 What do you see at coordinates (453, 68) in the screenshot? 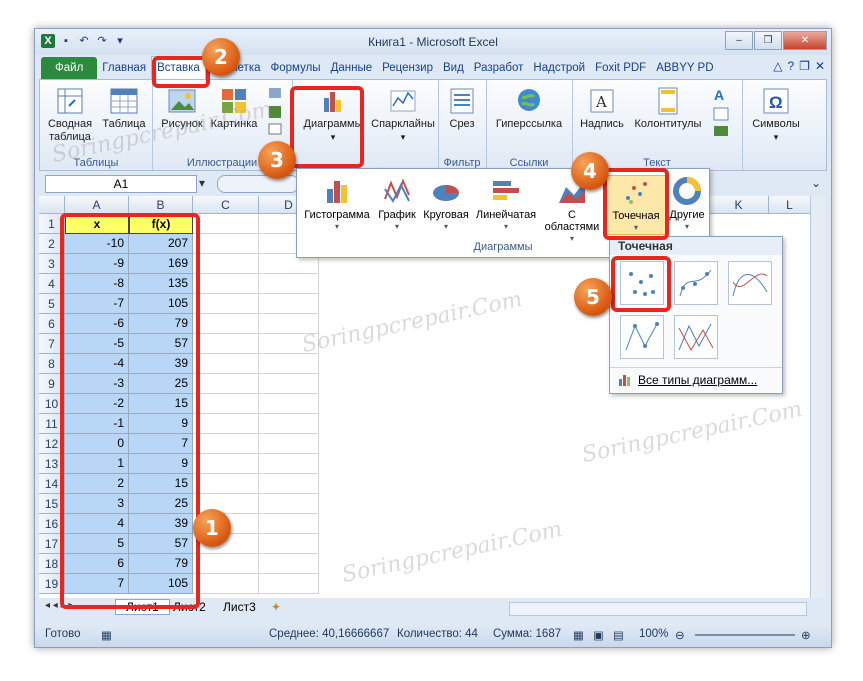
I see `tab-view: Вид` at bounding box center [453, 68].